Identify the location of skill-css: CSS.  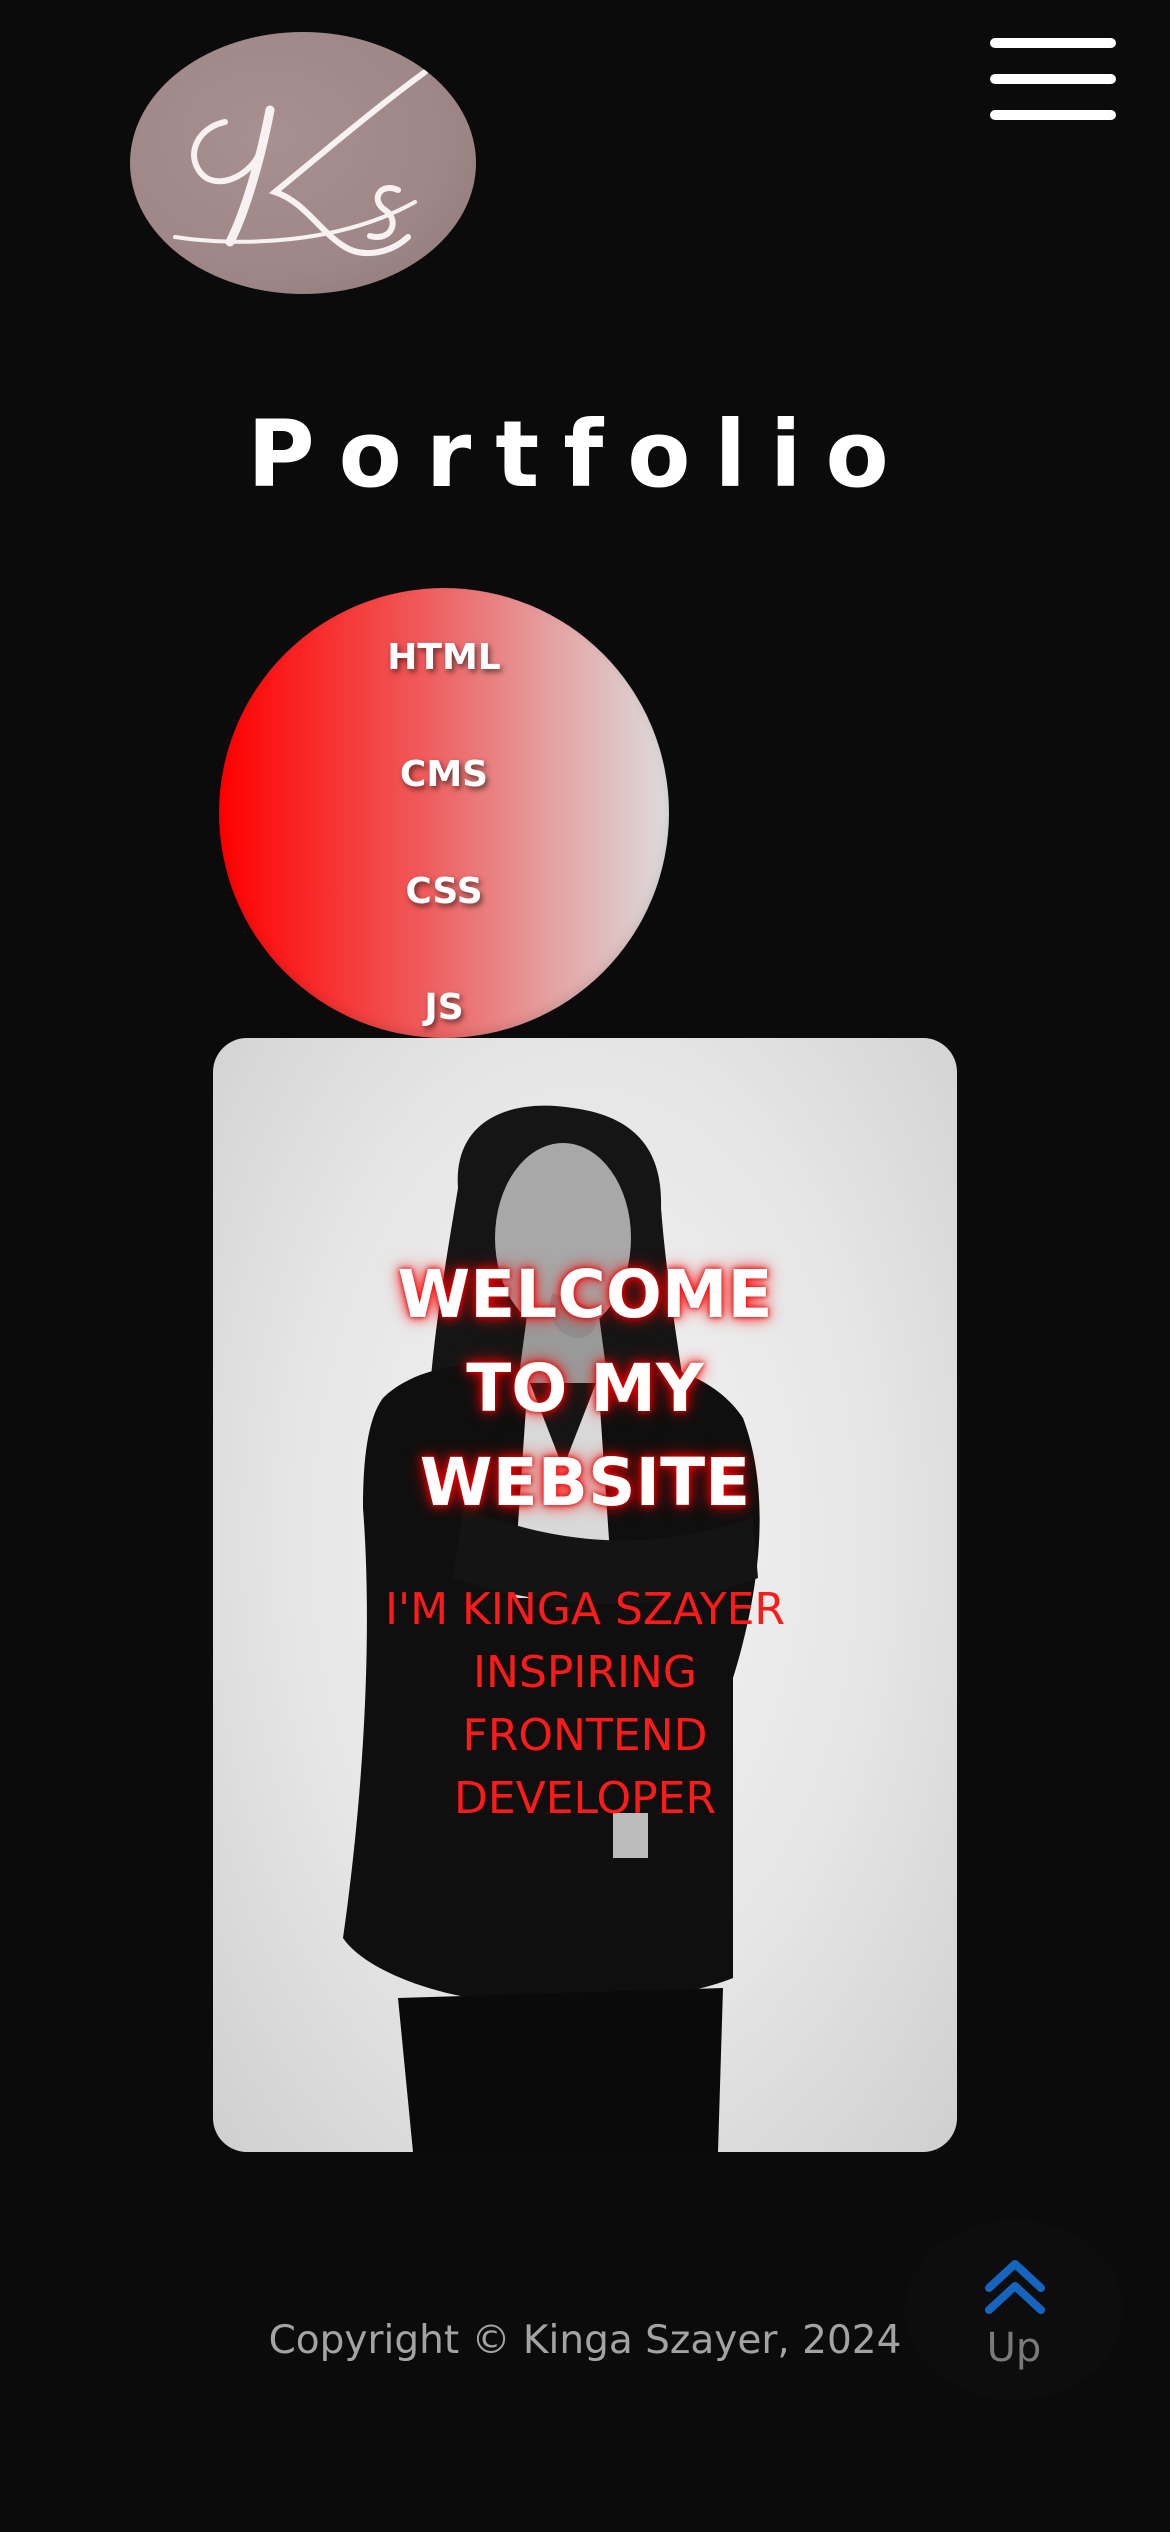
(444, 892).